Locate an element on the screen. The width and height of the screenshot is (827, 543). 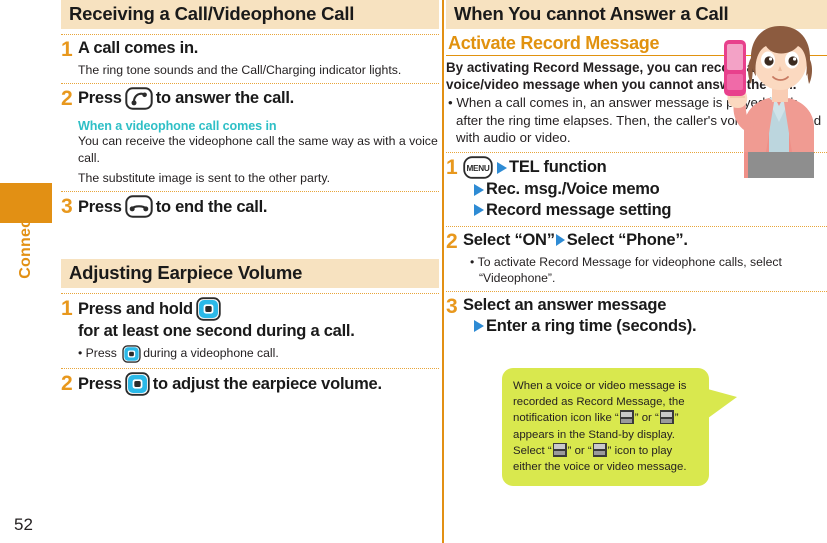
step-option-2: Select “Phone”. is located at coordinates (627, 239).